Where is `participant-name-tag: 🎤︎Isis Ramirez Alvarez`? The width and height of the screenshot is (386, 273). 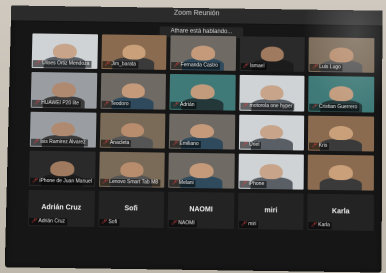 participant-name-tag: 🎤︎Isis Ramirez Alvarez is located at coordinates (59, 143).